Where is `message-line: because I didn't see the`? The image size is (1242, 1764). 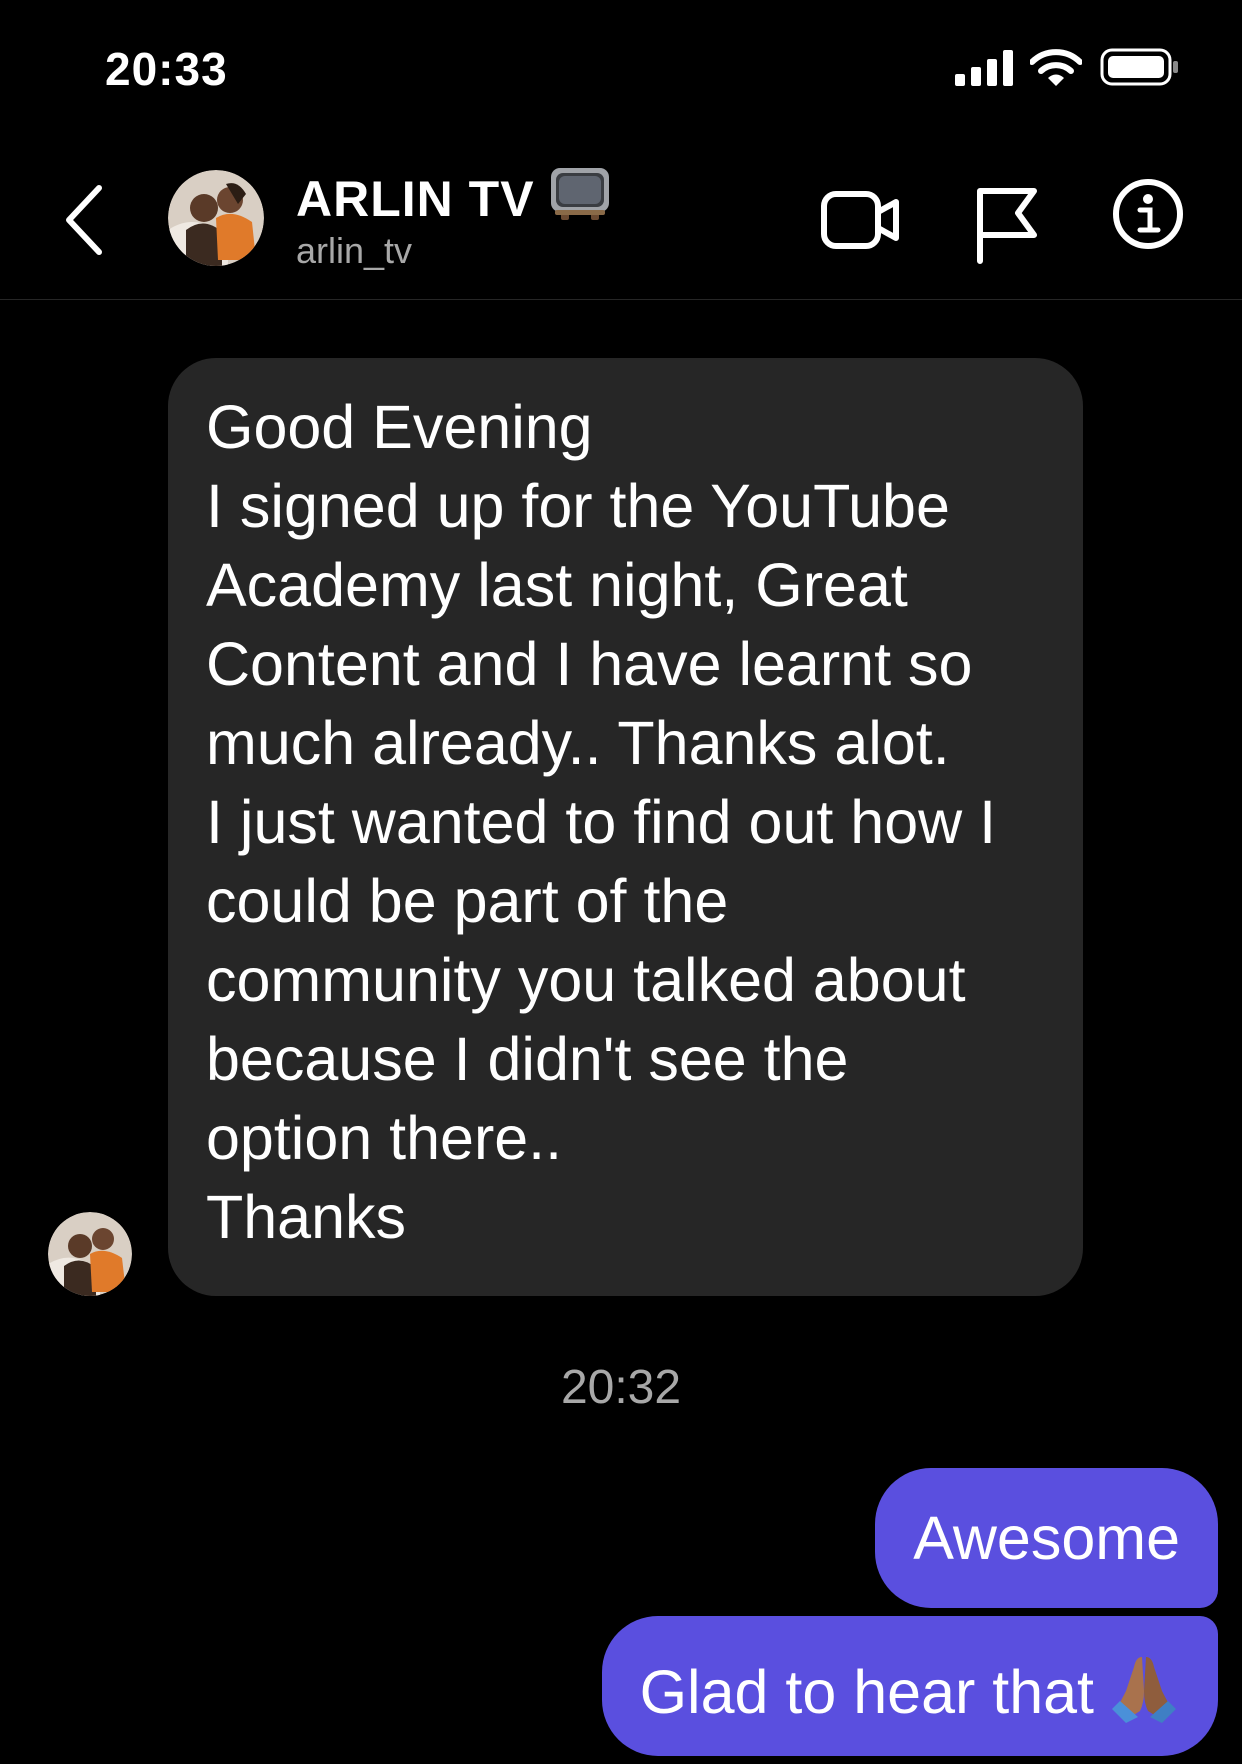 message-line: because I didn't see the is located at coordinates (527, 1059).